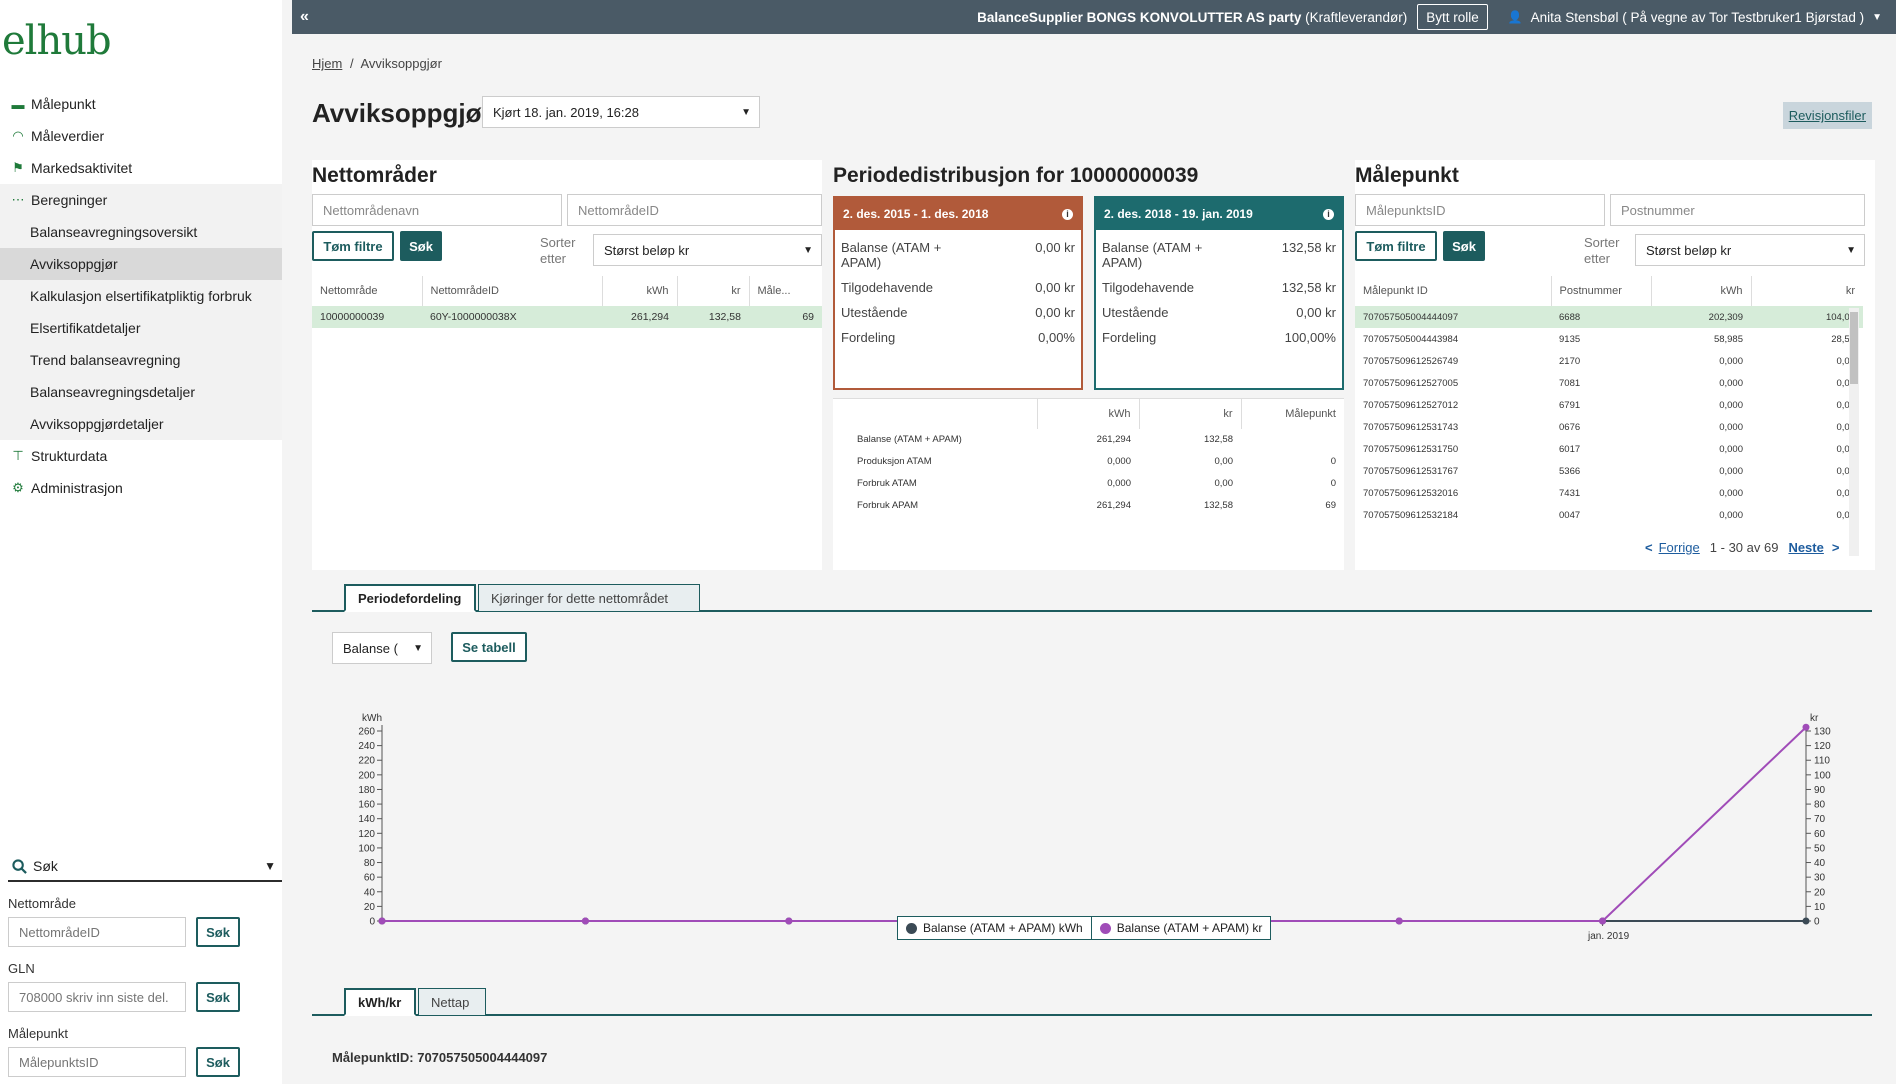  What do you see at coordinates (1609, 317) in the screenshot?
I see `table-row: 707057505004444097 6688 202,309 104,02` at bounding box center [1609, 317].